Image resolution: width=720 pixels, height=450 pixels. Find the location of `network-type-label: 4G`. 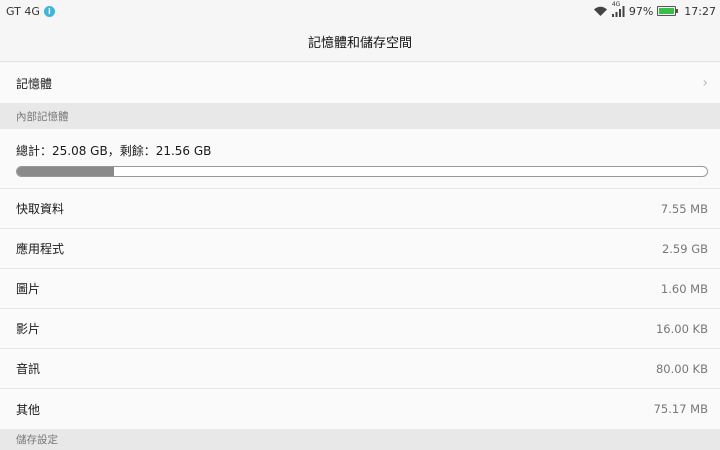

network-type-label: 4G is located at coordinates (616, 4).